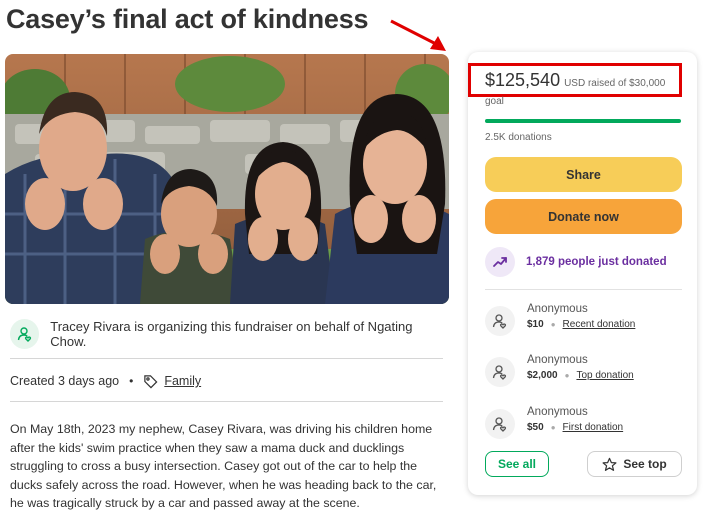  I want to click on donor-amount: $10, so click(535, 324).